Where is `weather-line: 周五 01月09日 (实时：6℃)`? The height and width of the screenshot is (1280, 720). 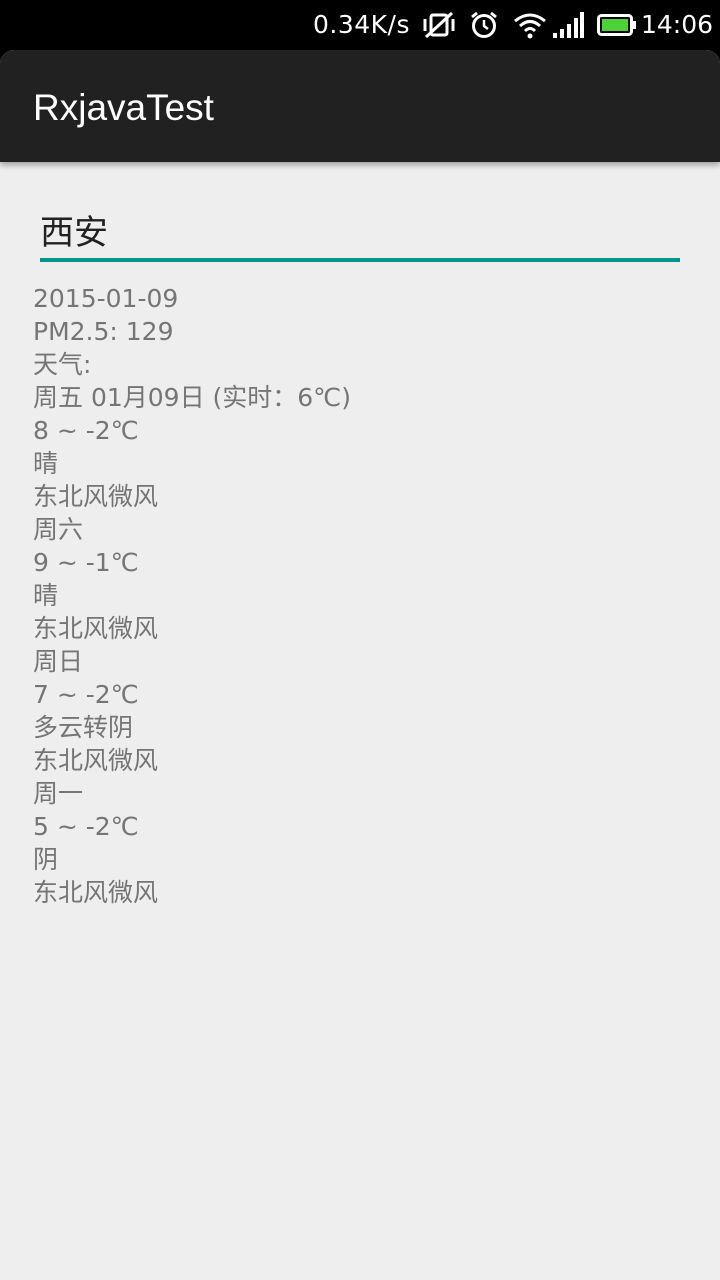
weather-line: 周五 01月09日 (实时：6℃) is located at coordinates (192, 397).